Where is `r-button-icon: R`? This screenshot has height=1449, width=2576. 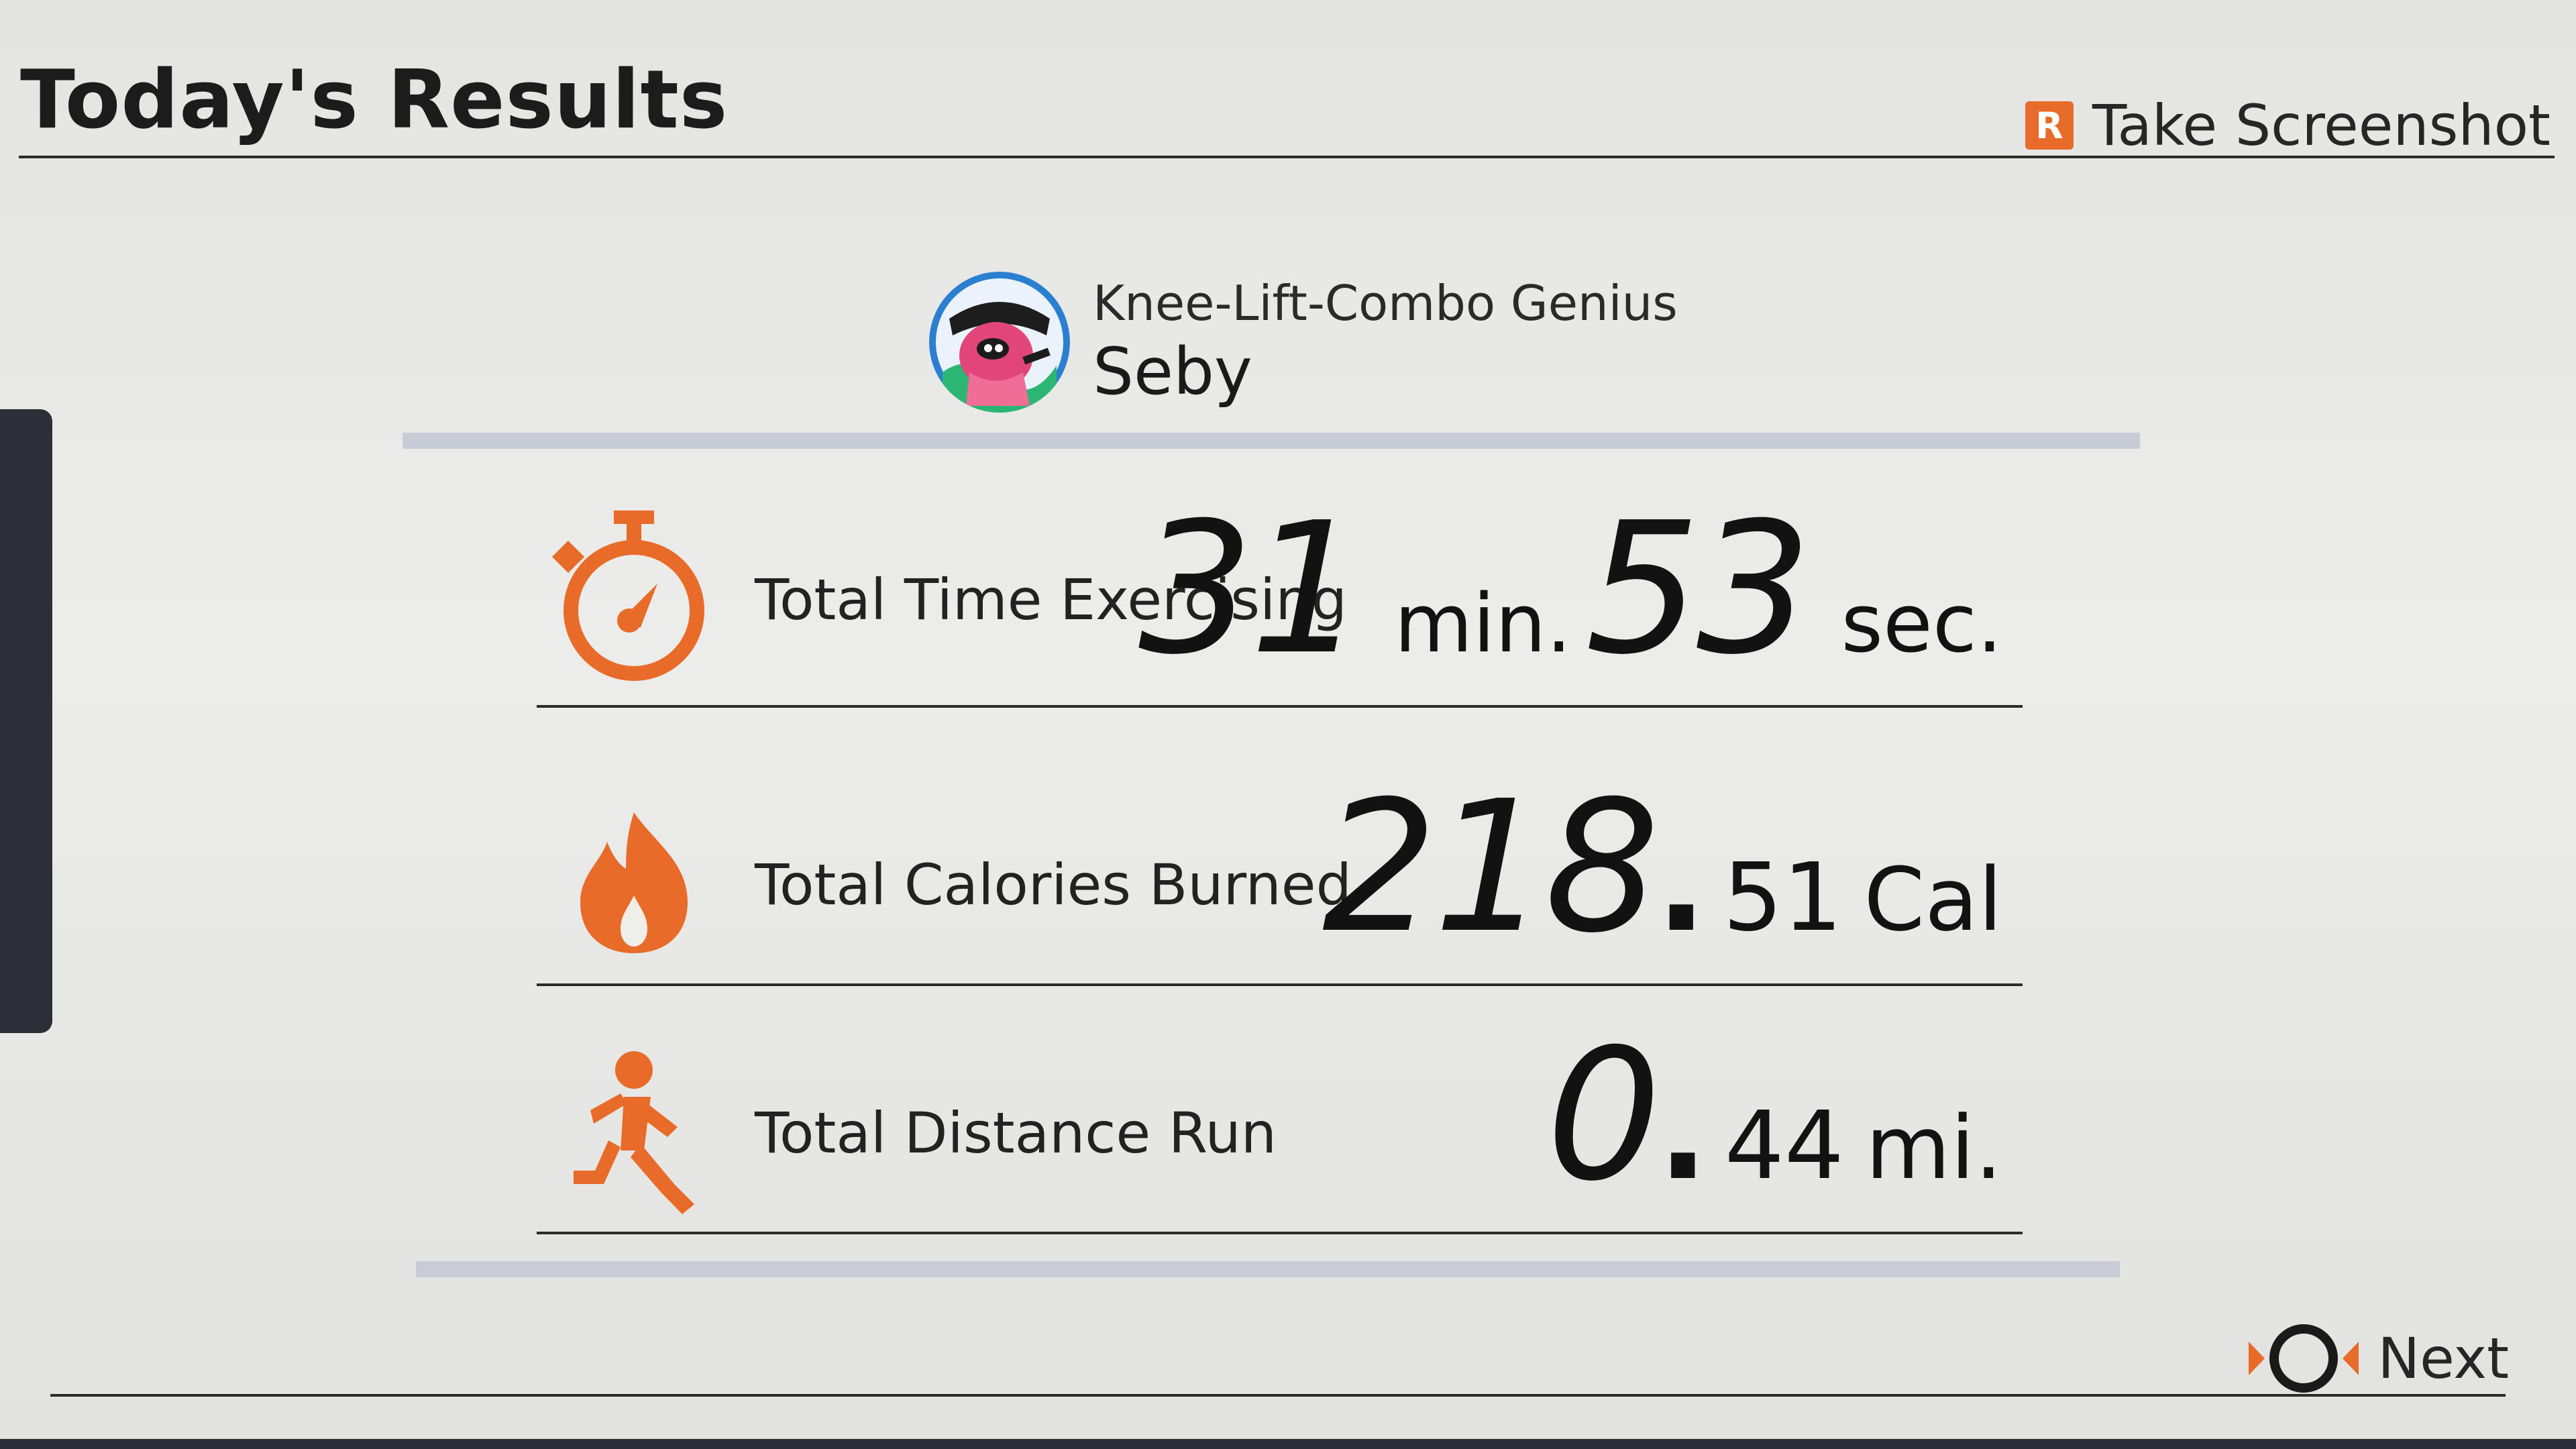 r-button-icon: R is located at coordinates (2049, 125).